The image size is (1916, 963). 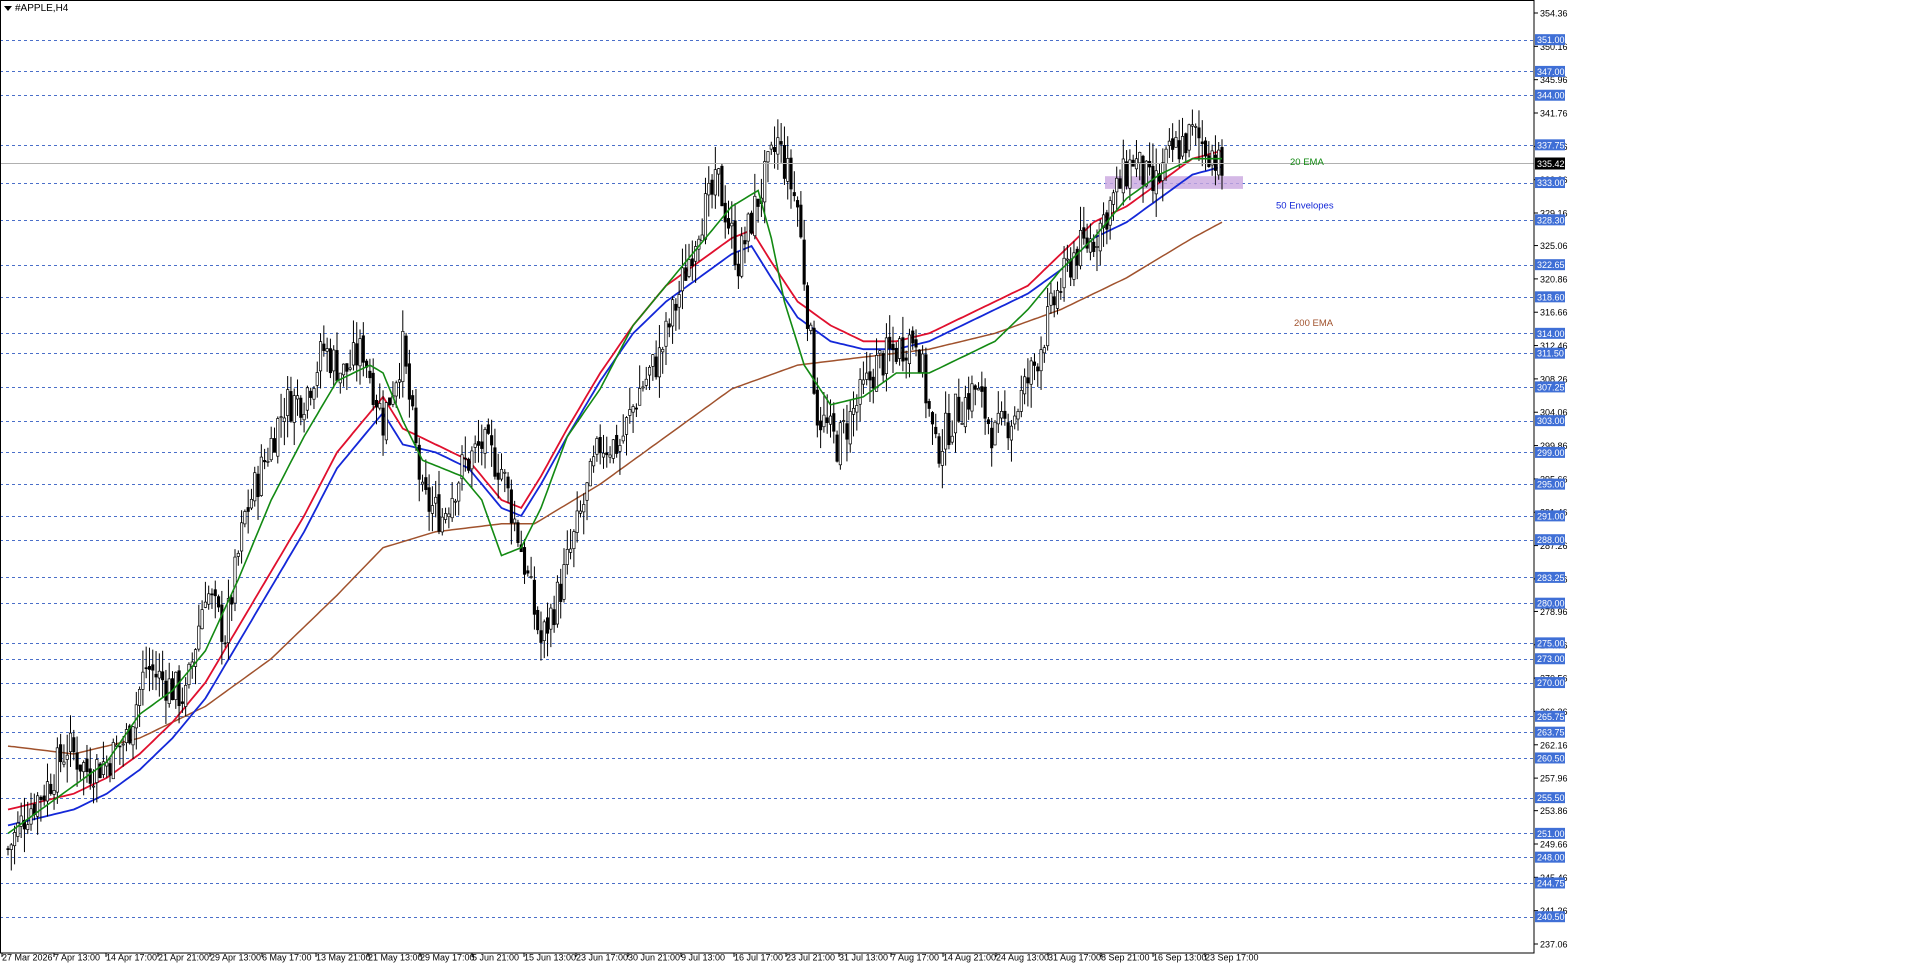 I want to click on level-label: 337.75, so click(x=1551, y=145).